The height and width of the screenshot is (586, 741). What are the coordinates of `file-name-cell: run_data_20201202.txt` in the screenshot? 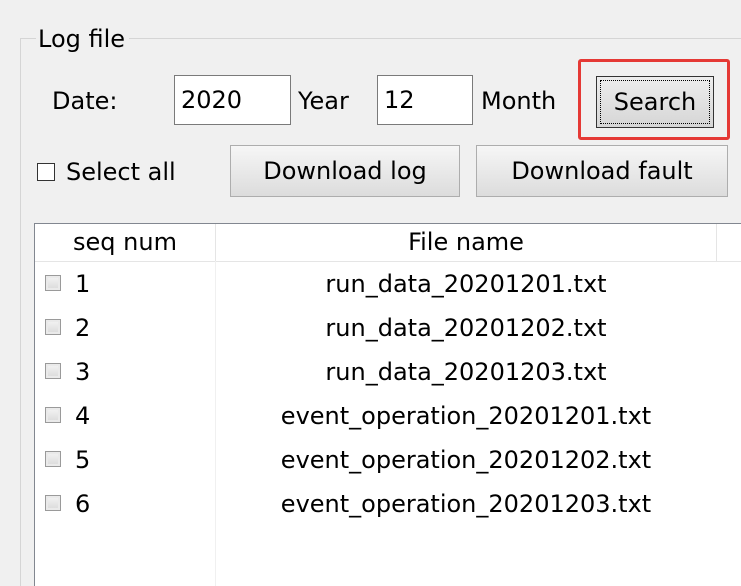 It's located at (466, 328).